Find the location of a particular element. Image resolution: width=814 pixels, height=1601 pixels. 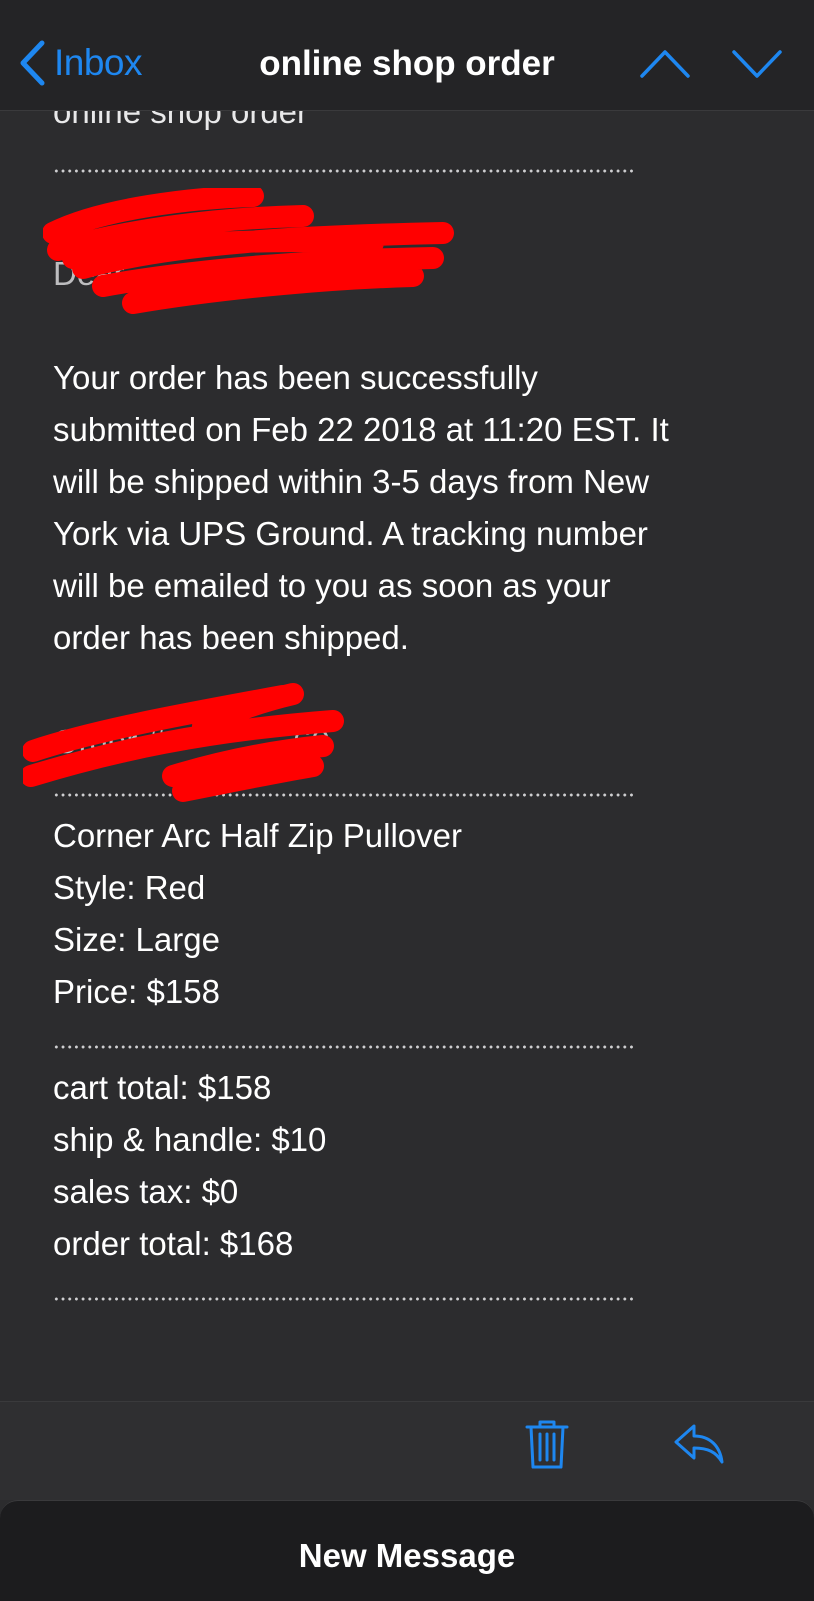

trash-icon is located at coordinates (547, 1444).